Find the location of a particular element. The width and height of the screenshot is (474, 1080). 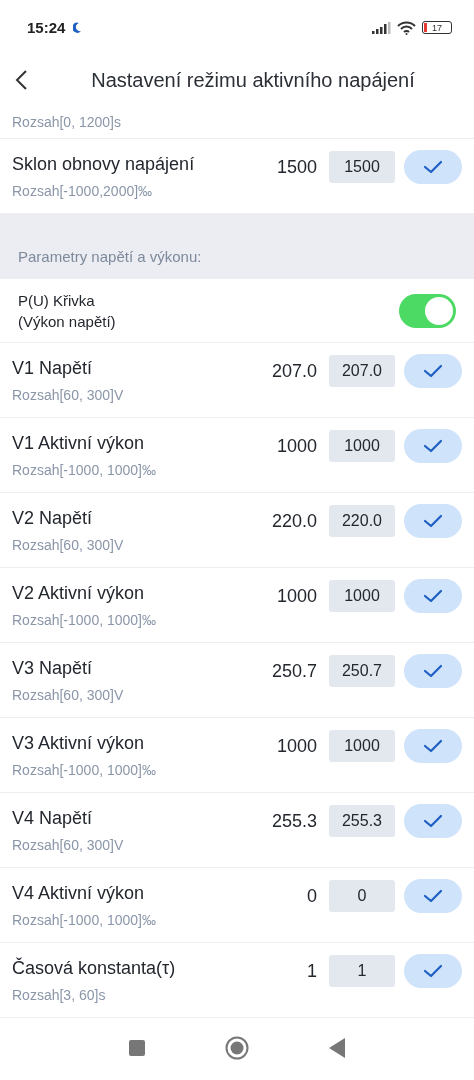

setting-label: Časová konstanta(τ) is located at coordinates (94, 968).